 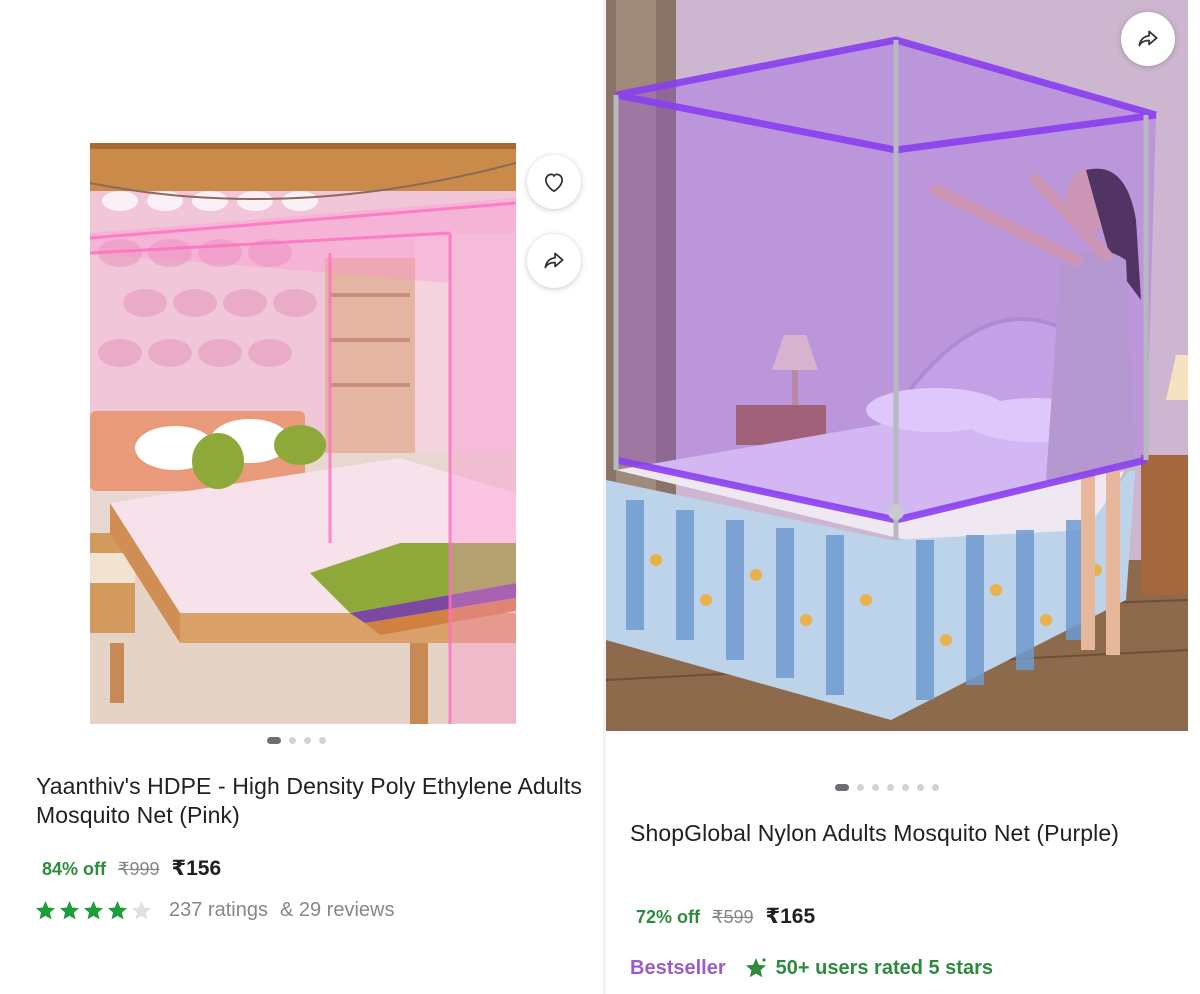 I want to click on selling-price: ₹156, so click(x=196, y=868).